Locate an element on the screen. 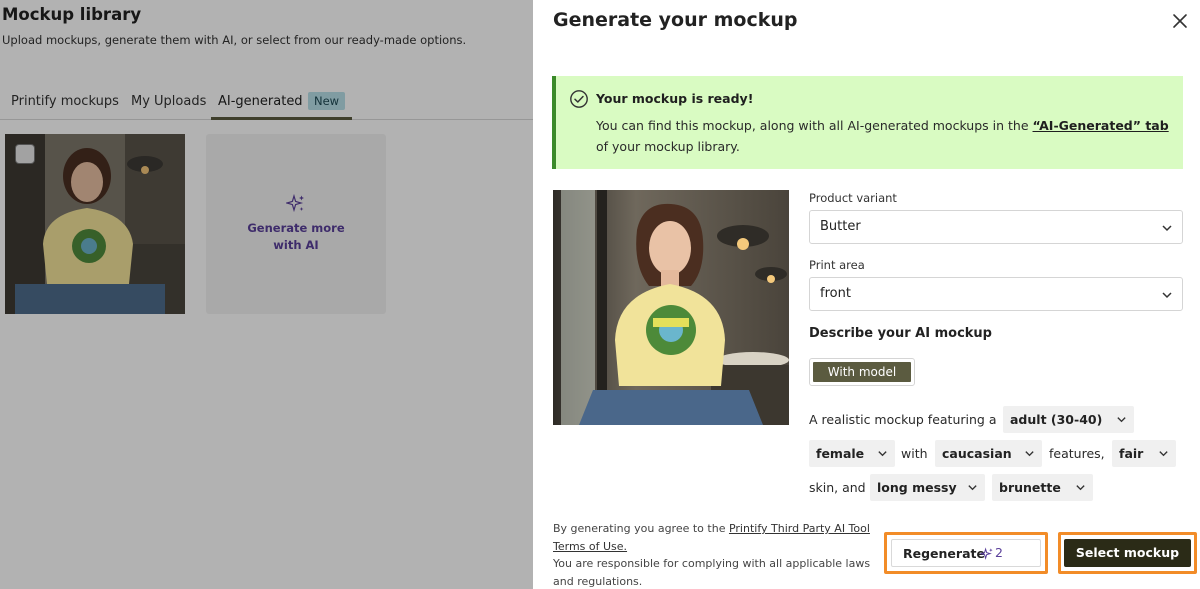  sentence-text-2: with is located at coordinates (914, 453).